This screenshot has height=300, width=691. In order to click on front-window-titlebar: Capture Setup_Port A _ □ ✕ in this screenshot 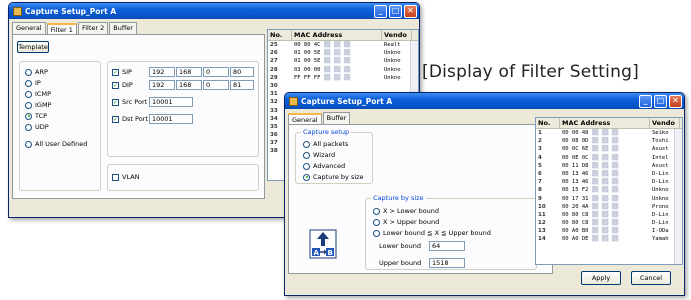, I will do `click(484, 101)`.